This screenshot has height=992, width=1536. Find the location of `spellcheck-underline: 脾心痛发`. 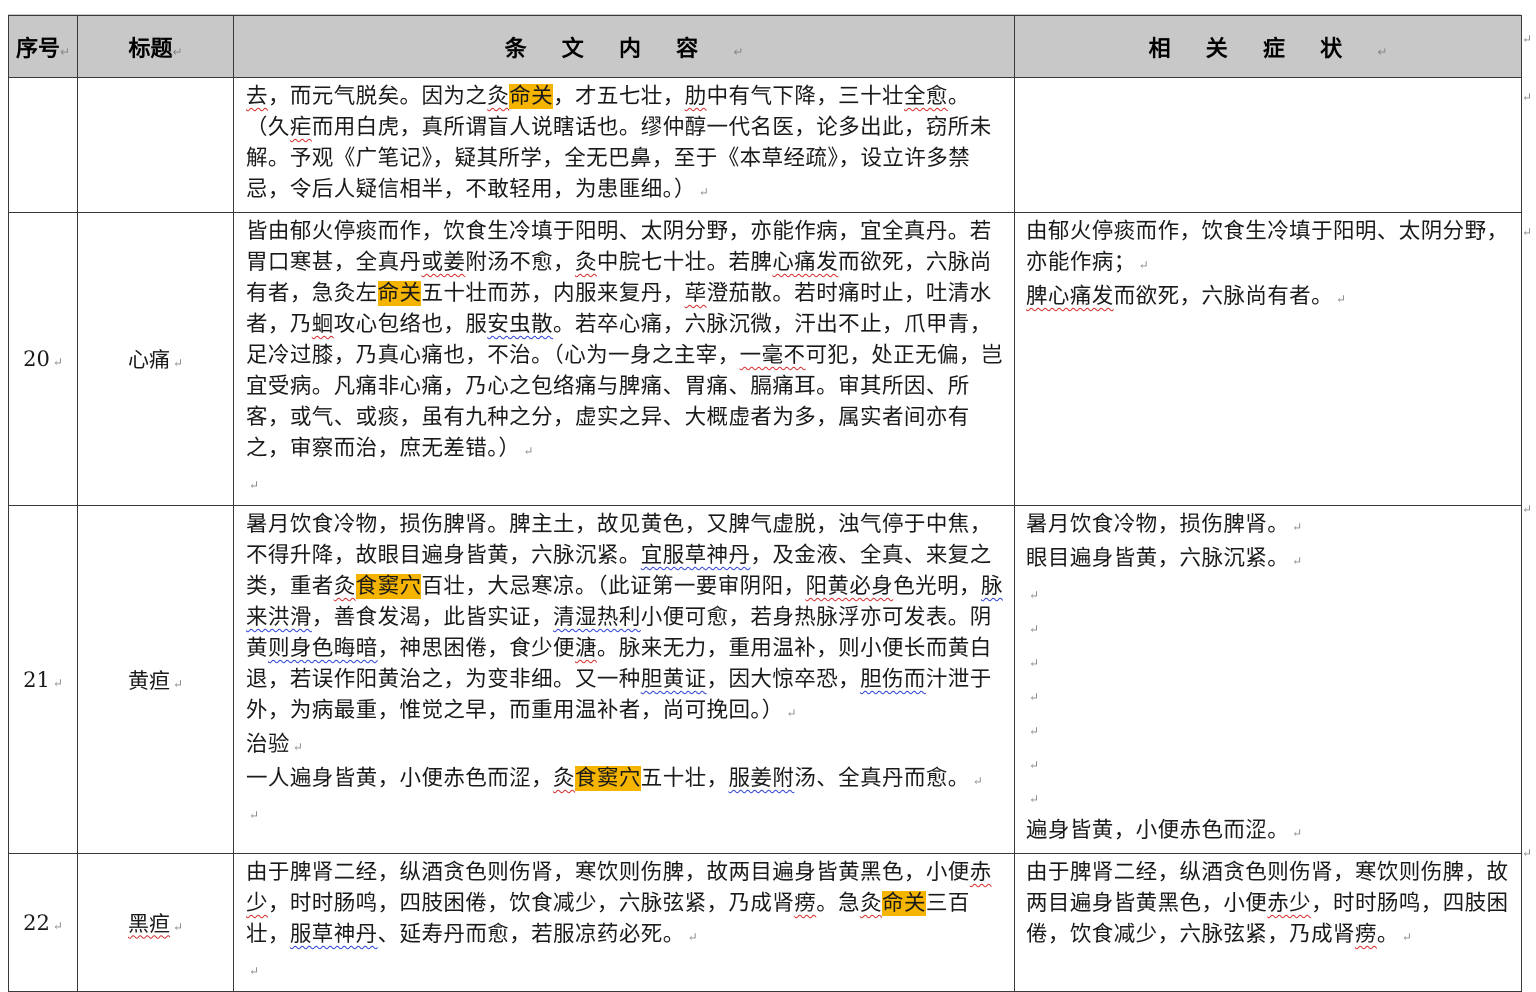

spellcheck-underline: 脾心痛发 is located at coordinates (1070, 296).